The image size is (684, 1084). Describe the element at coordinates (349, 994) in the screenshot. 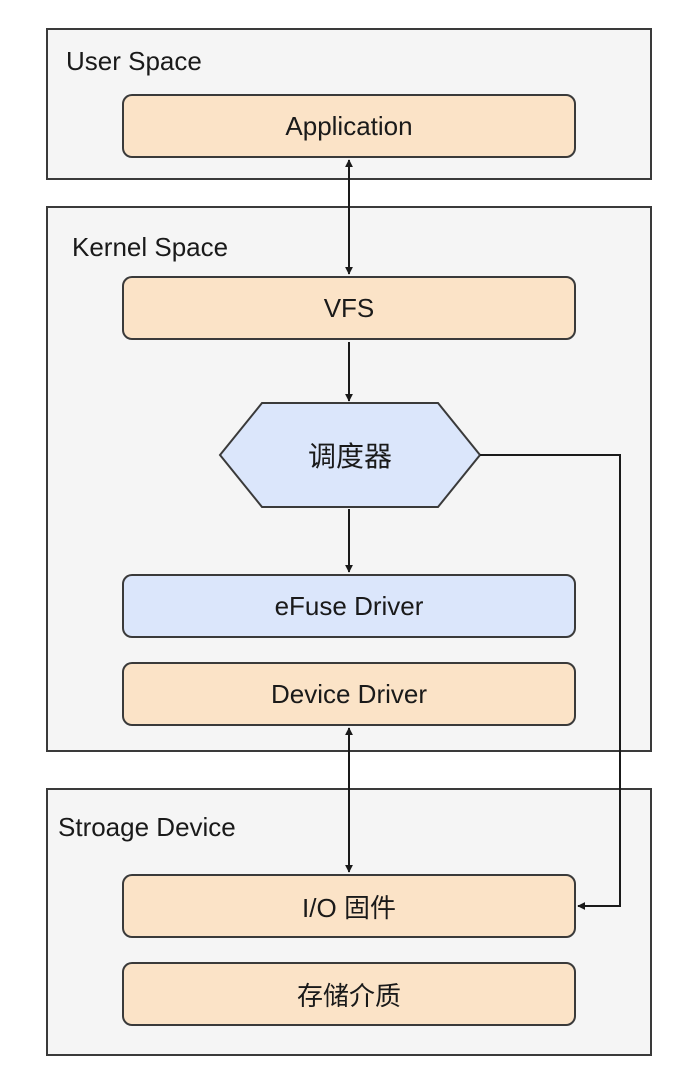

I see `storage-medium-node: 存储介质` at that location.